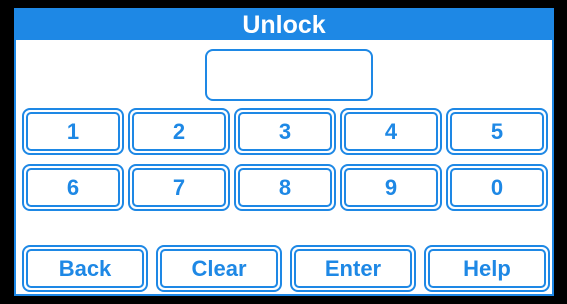  Describe the element at coordinates (497, 131) in the screenshot. I see `key-5-button: 5` at that location.